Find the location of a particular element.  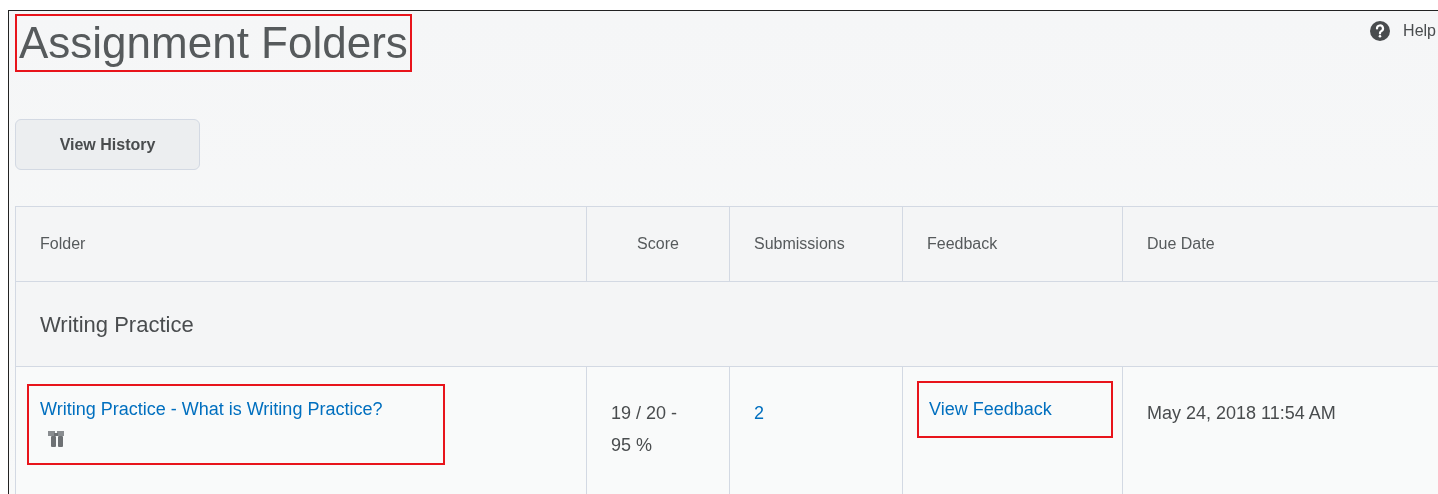

view-history-button: View History is located at coordinates (107, 144).